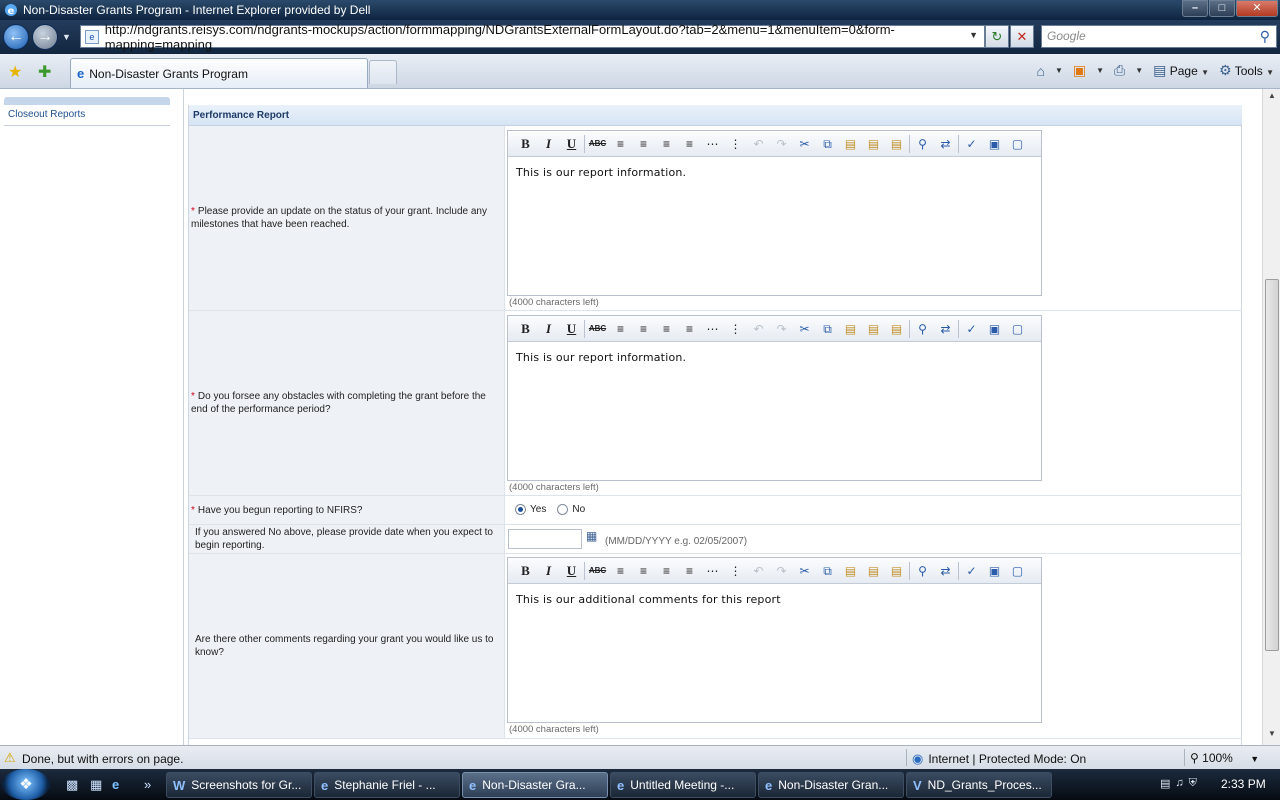 The height and width of the screenshot is (800, 1280). What do you see at coordinates (1022, 36) in the screenshot?
I see `stop-button: ✕` at bounding box center [1022, 36].